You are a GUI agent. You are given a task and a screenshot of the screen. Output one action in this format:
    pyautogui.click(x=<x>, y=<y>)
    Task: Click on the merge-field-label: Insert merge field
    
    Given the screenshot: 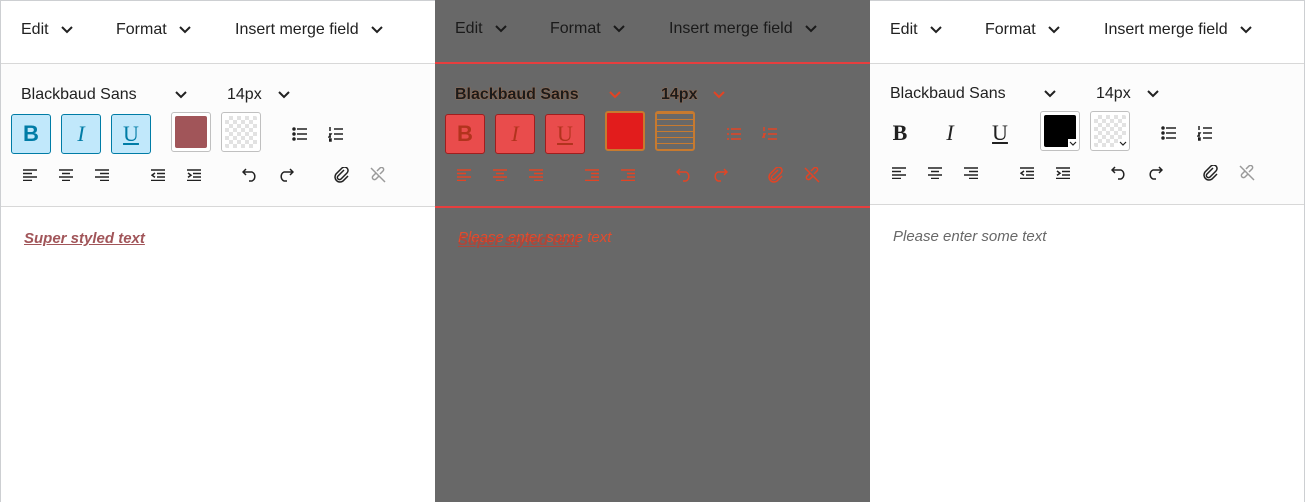 What is the action you would take?
    pyautogui.click(x=1166, y=29)
    